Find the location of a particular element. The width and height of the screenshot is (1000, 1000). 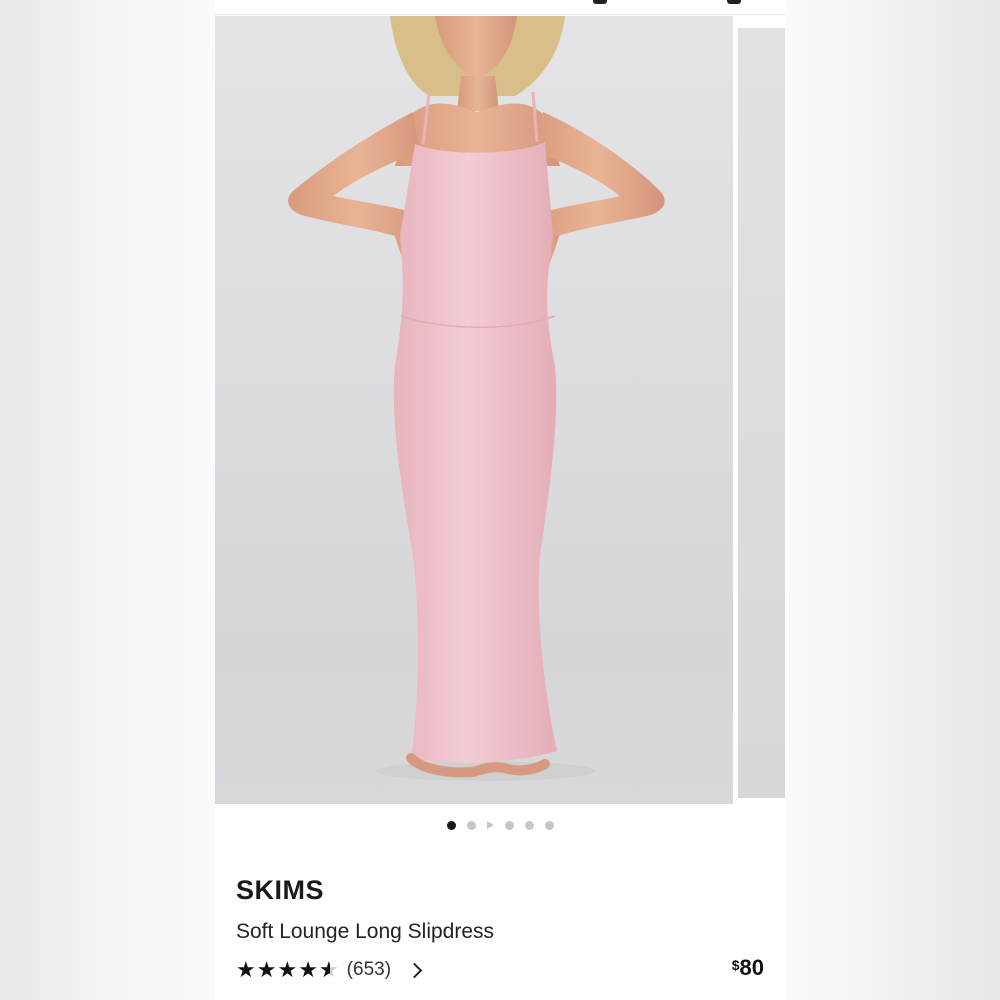

price-amount: 80 is located at coordinates (751, 967).